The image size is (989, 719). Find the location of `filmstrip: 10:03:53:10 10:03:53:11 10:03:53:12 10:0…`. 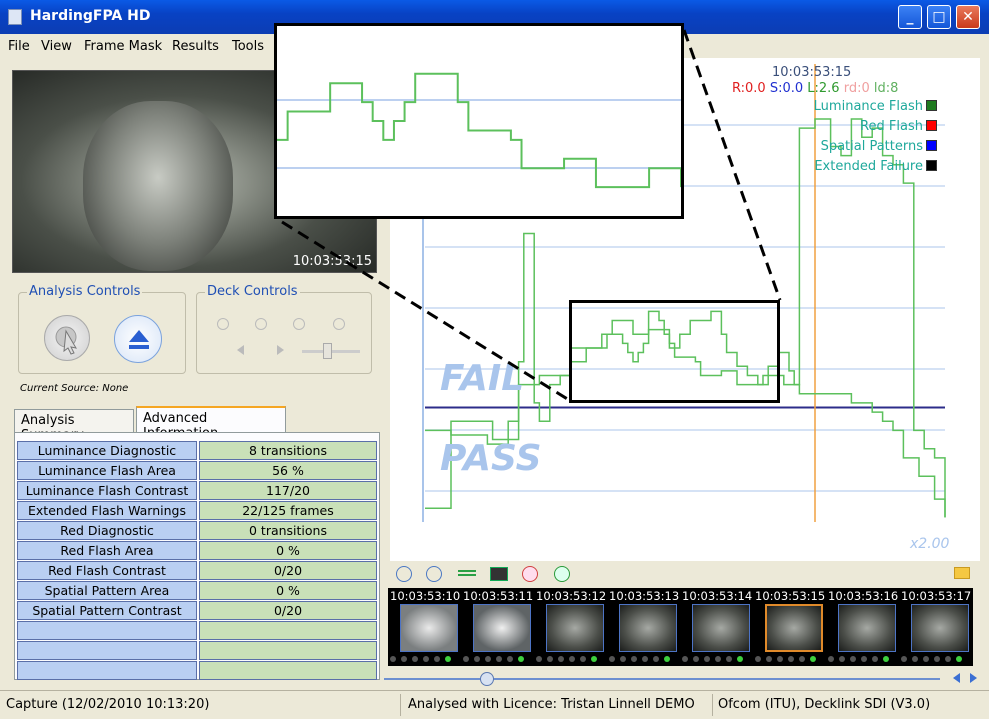

filmstrip: 10:03:53:10 10:03:53:11 10:03:53:12 10:0… is located at coordinates (680, 627).